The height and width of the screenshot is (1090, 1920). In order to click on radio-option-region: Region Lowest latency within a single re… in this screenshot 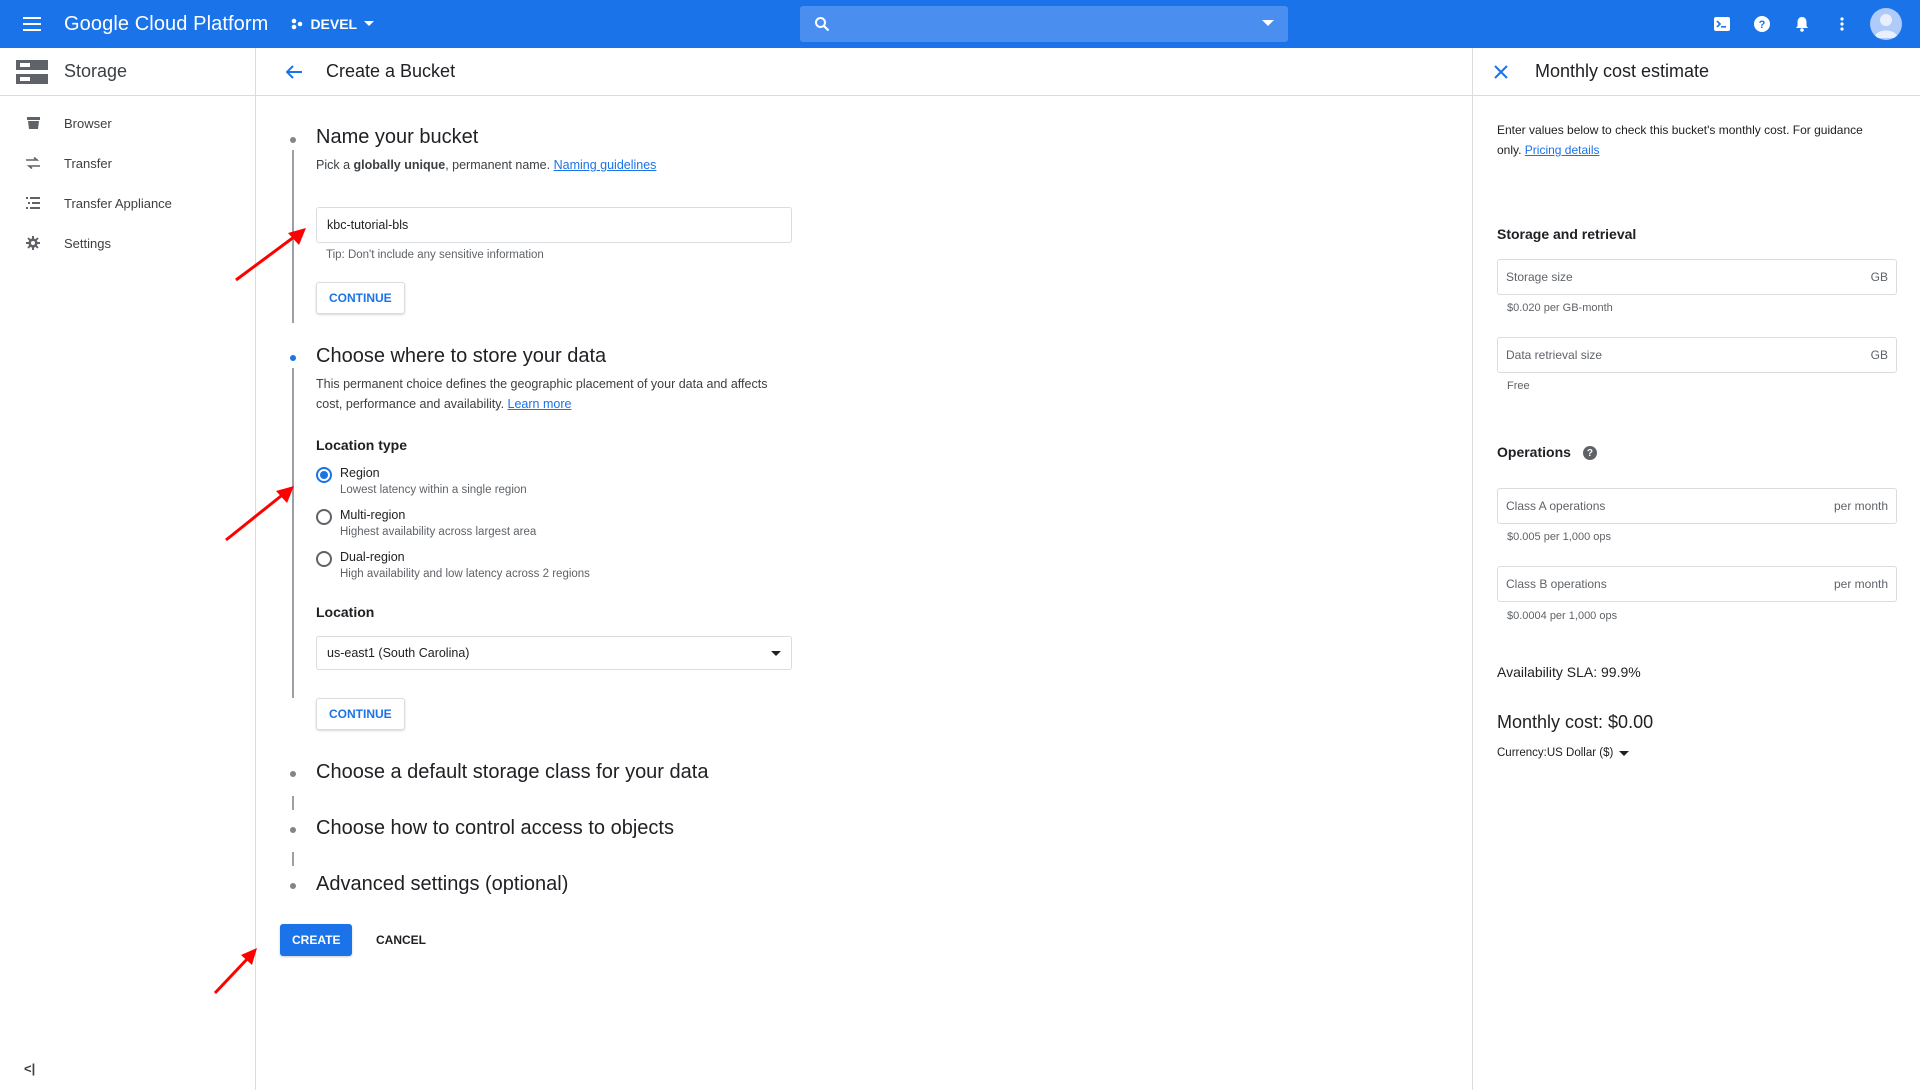, I will do `click(421, 481)`.